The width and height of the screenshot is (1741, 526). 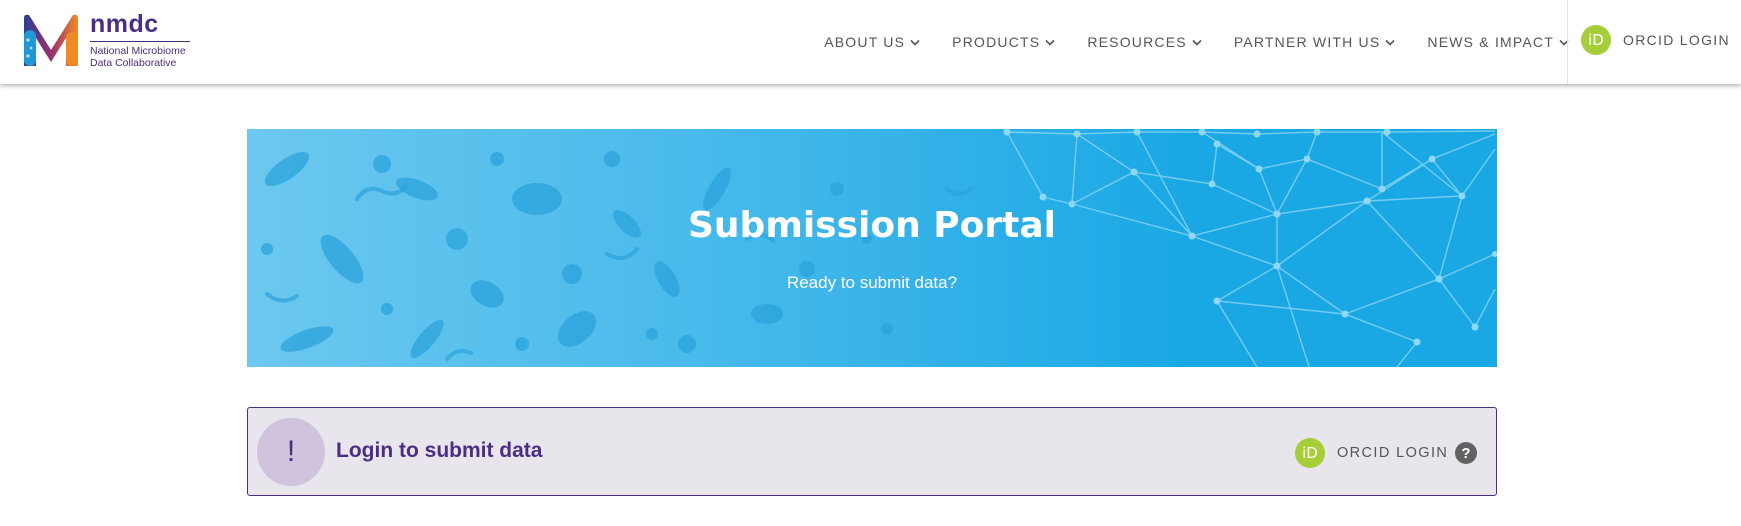 I want to click on alert-orcid-login-button: iD ORCID LOGIN, so click(x=1371, y=453).